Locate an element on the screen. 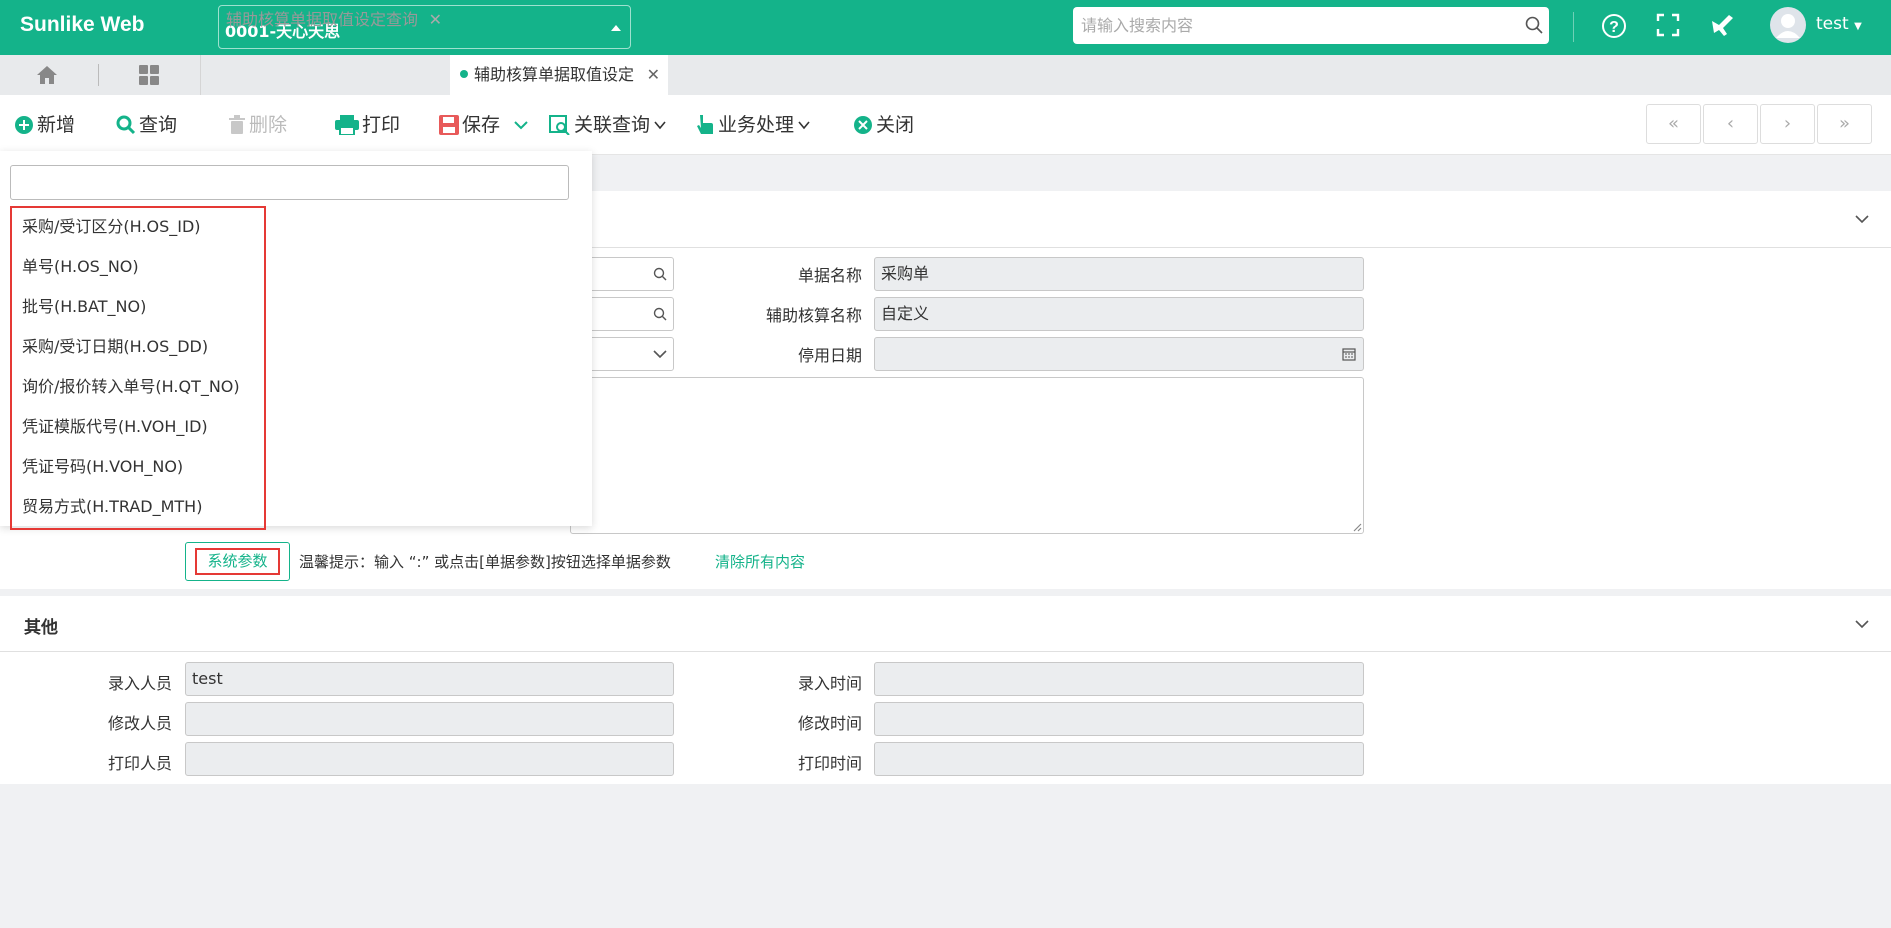 The width and height of the screenshot is (1891, 928). hand-pointer-icon is located at coordinates (705, 124).